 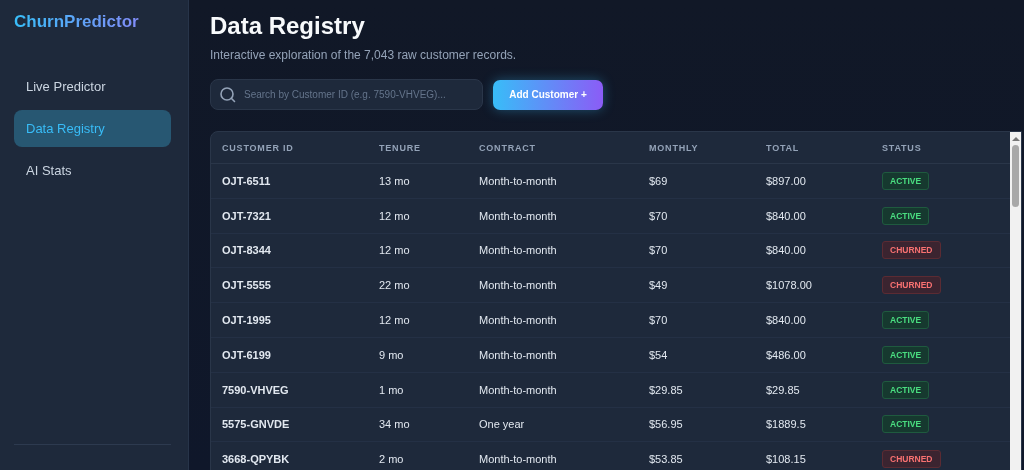 What do you see at coordinates (813, 455) in the screenshot?
I see `table-cell: $108.15` at bounding box center [813, 455].